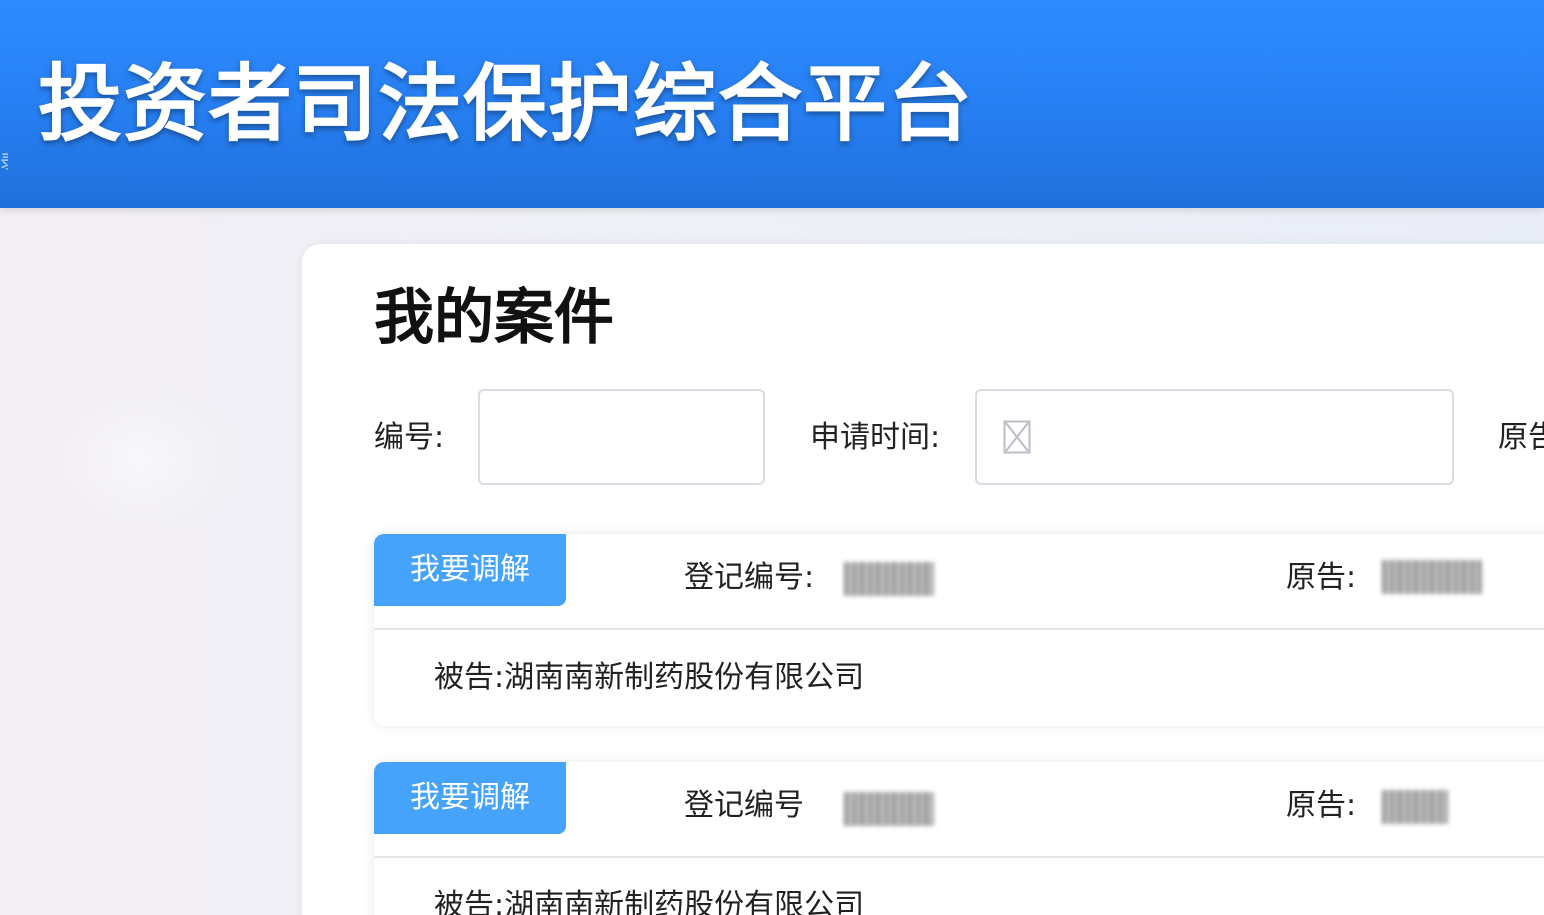  Describe the element at coordinates (959, 582) in the screenshot. I see `case-card-header: 我要调解 登记编号: 原告:` at that location.